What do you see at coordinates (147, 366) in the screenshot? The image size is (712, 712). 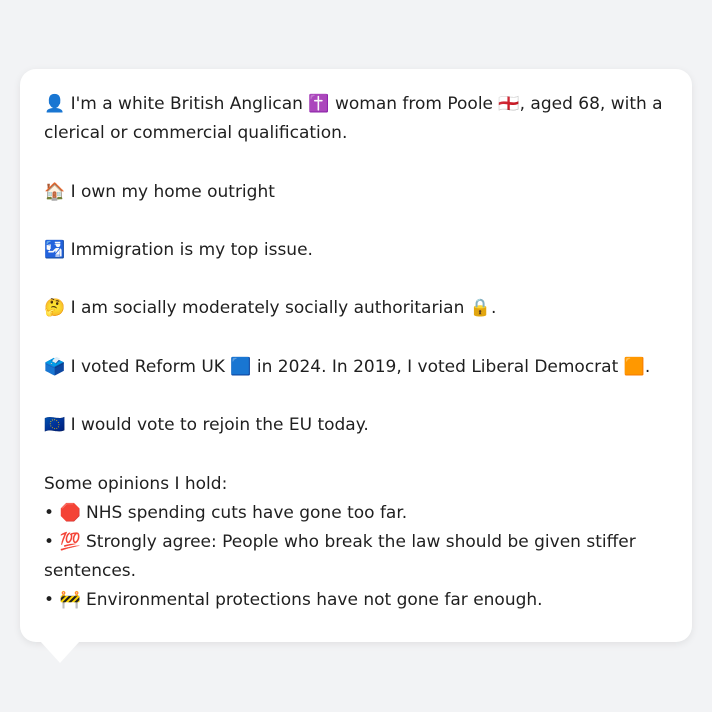 I see `vote-text-a: I voted Reform UK` at bounding box center [147, 366].